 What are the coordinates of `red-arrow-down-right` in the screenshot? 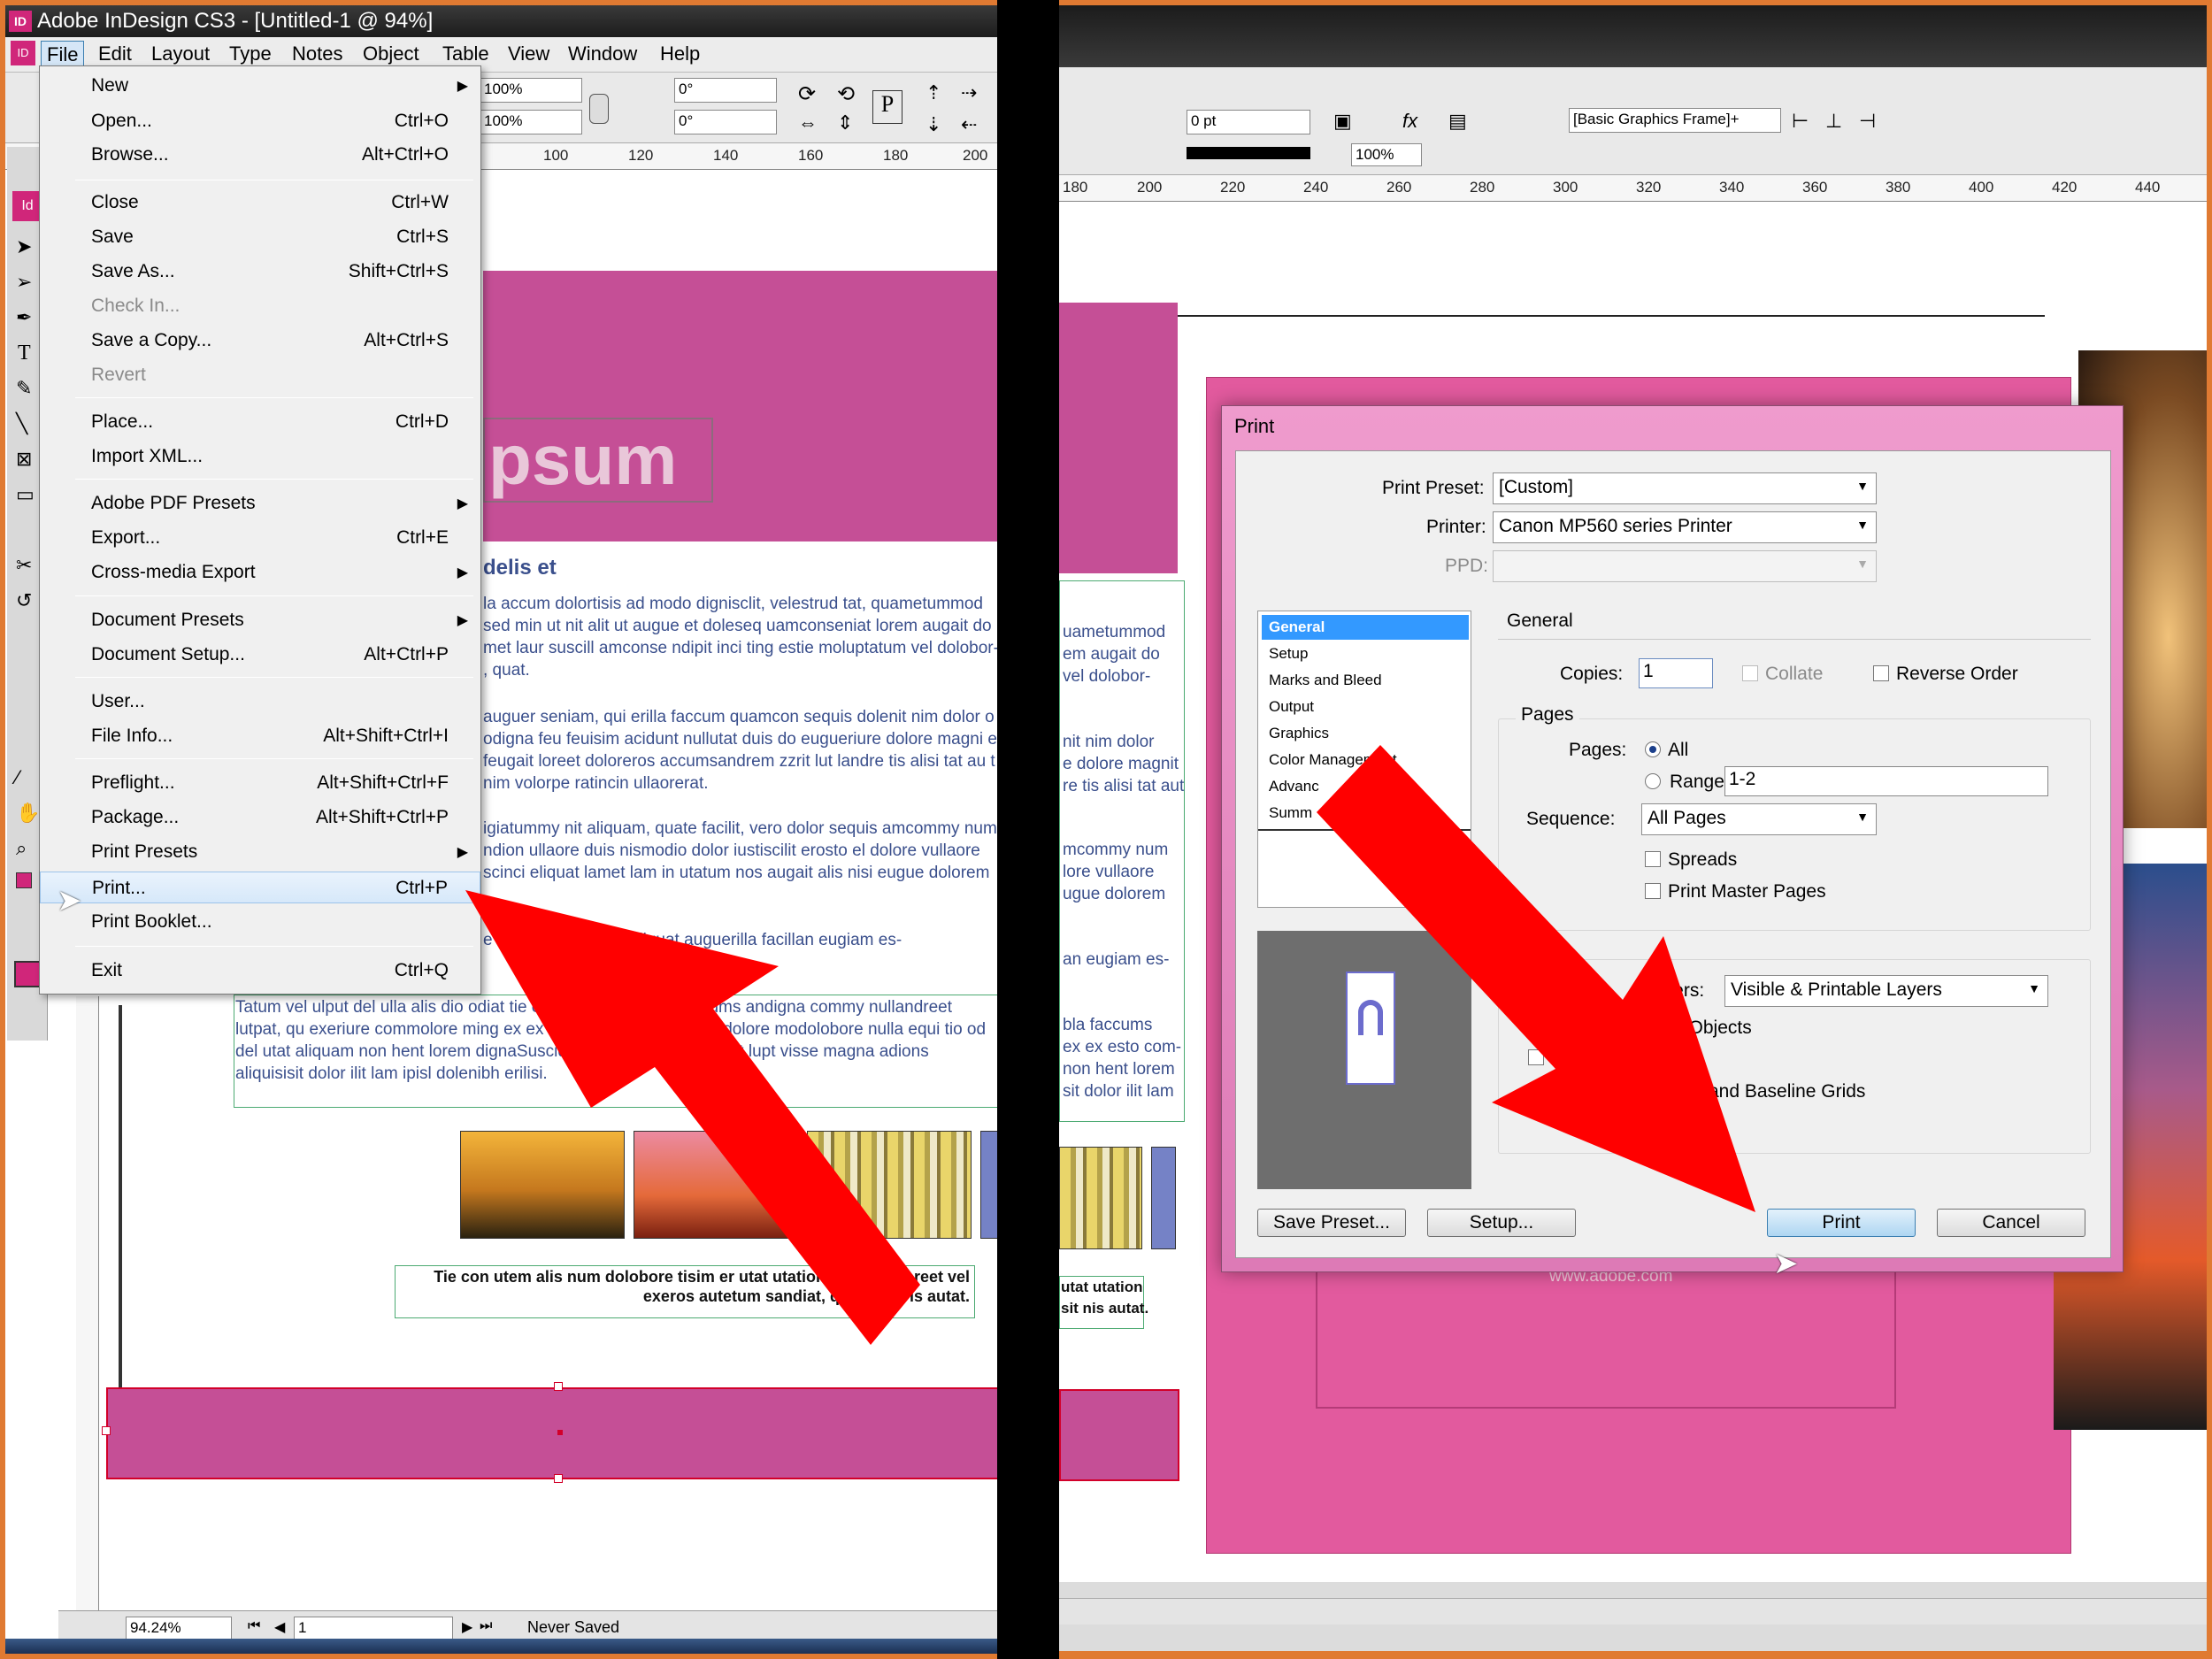 It's located at (1536, 979).